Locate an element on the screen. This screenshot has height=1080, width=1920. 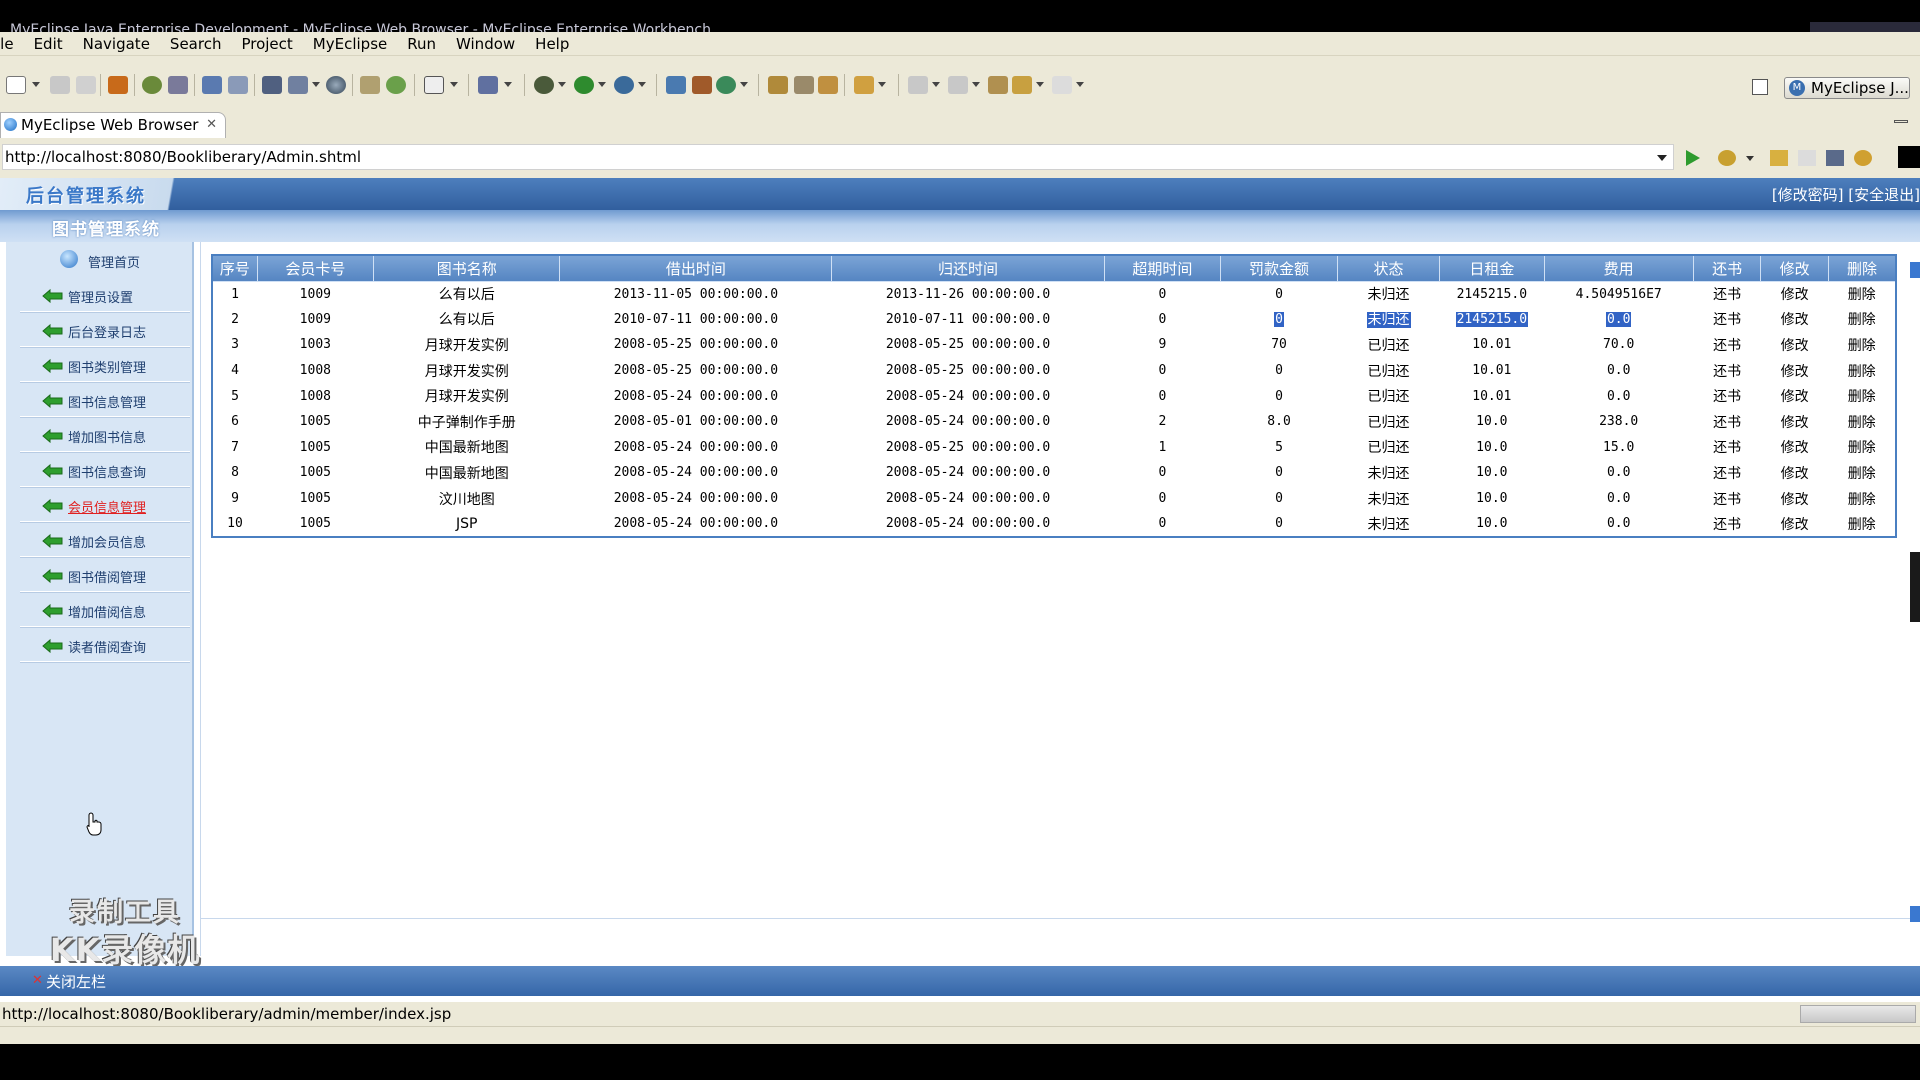
forward-arrow-icon is located at coordinates (1807, 158).